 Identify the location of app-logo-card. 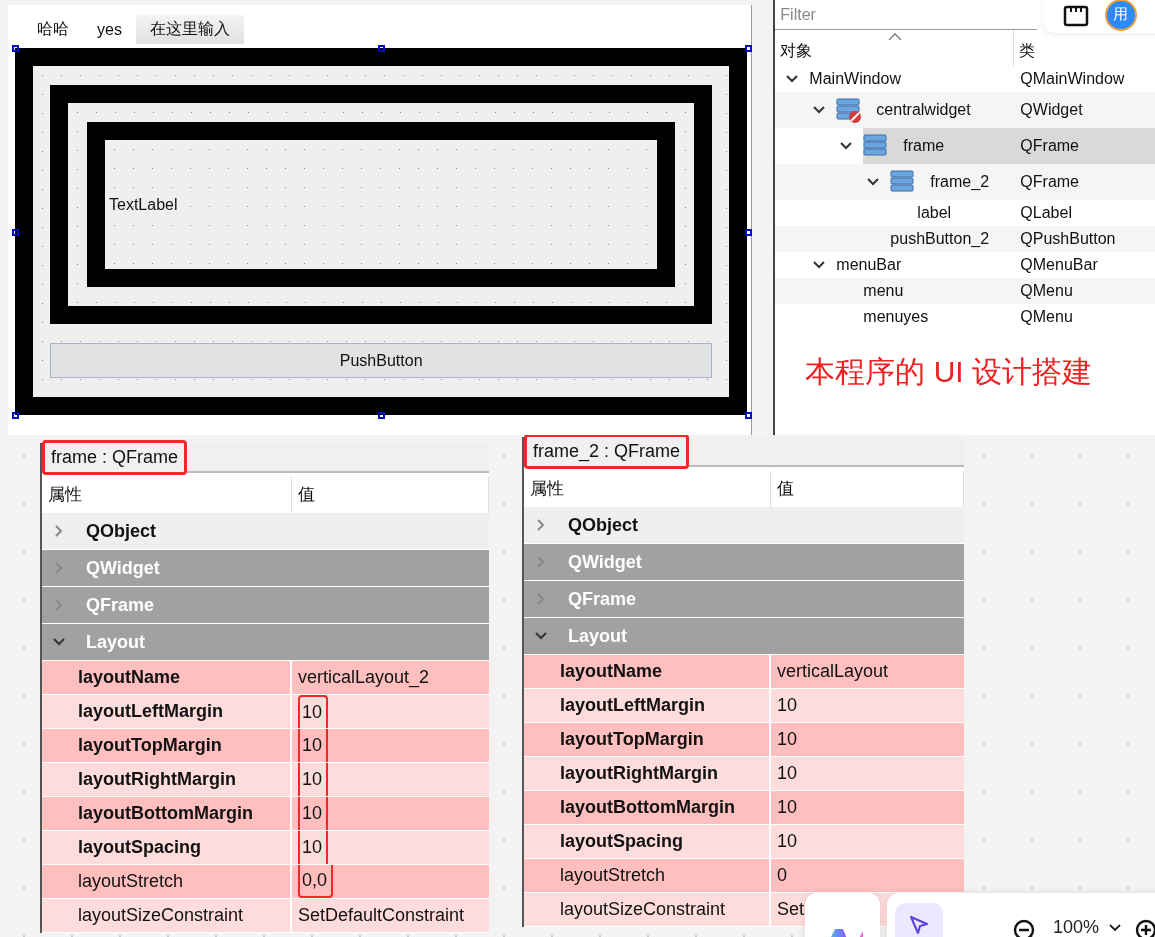
(842, 915).